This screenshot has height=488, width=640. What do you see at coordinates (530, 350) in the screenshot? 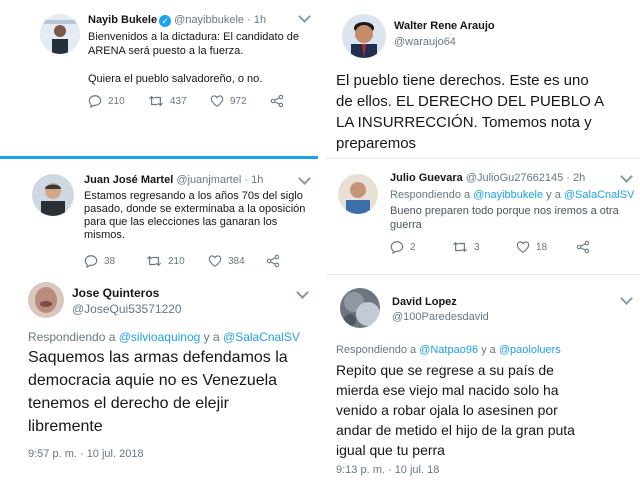
I see `mention-link: @paololuers` at bounding box center [530, 350].